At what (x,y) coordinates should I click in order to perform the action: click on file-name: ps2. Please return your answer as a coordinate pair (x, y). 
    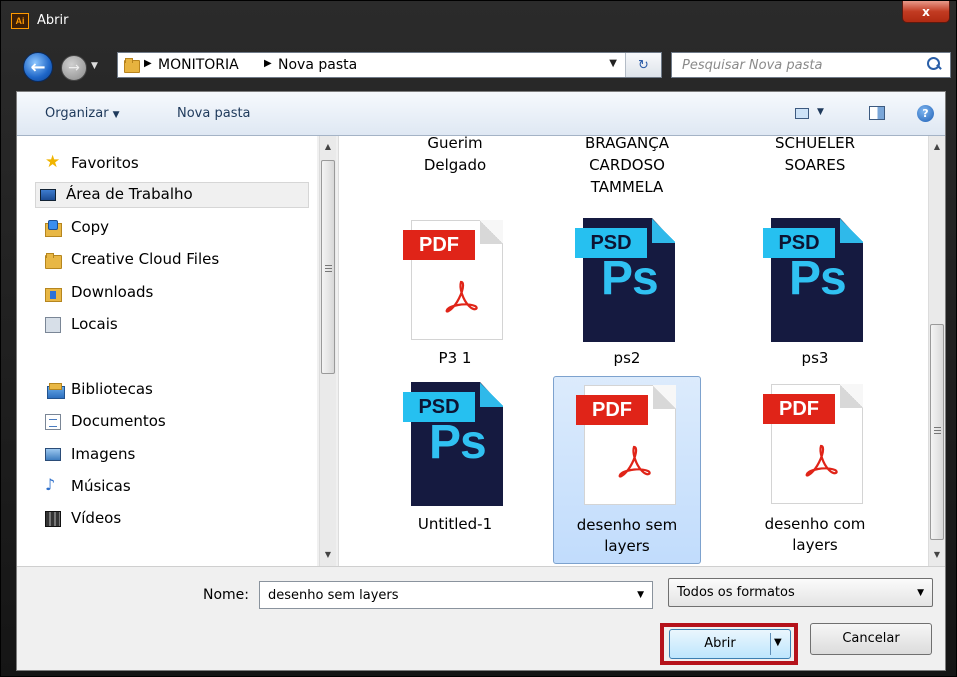
    Looking at the image, I should click on (627, 358).